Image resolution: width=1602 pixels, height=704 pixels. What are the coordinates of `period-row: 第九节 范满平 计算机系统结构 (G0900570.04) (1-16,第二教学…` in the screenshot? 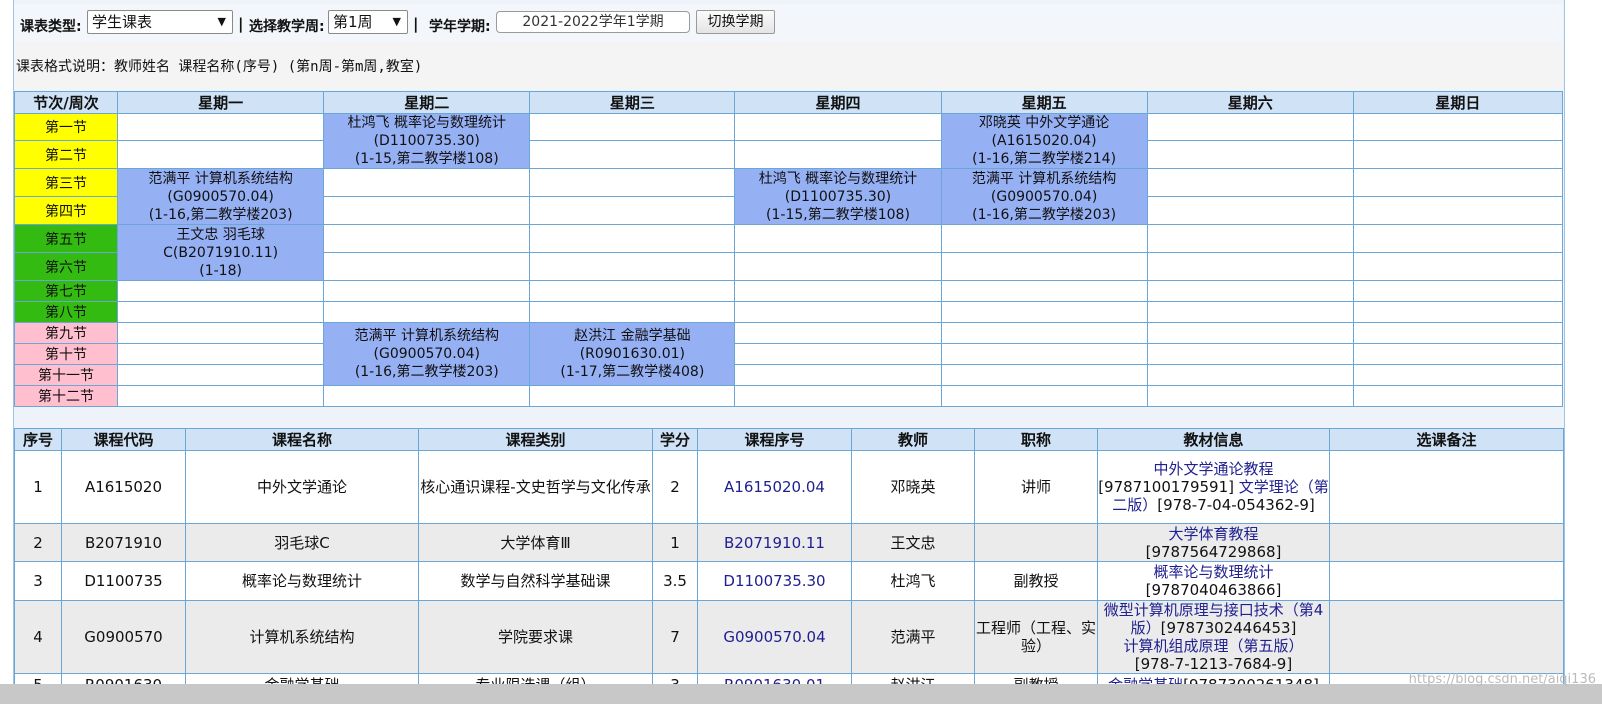 It's located at (788, 354).